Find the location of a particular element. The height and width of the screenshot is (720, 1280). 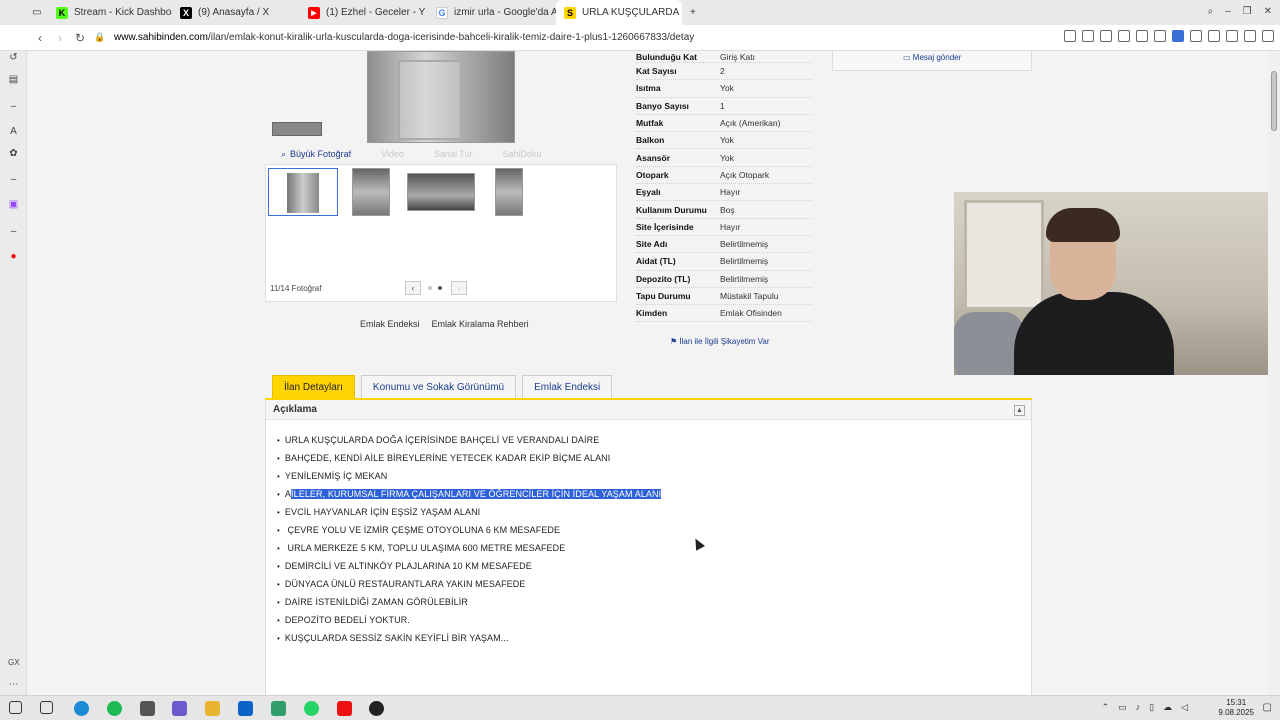

big-photo-link: ⌕ Büyük Fotoğraf is located at coordinates (316, 154).